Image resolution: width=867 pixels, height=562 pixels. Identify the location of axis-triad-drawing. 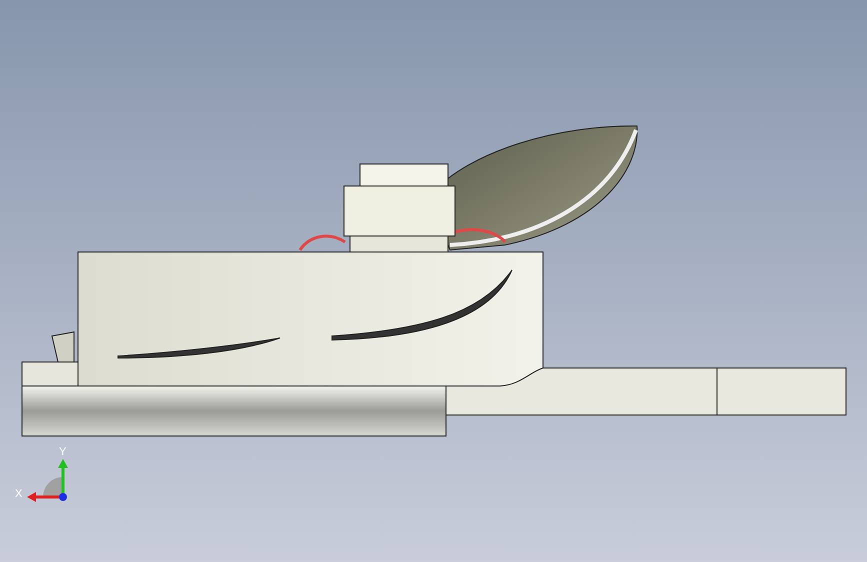
(47, 480).